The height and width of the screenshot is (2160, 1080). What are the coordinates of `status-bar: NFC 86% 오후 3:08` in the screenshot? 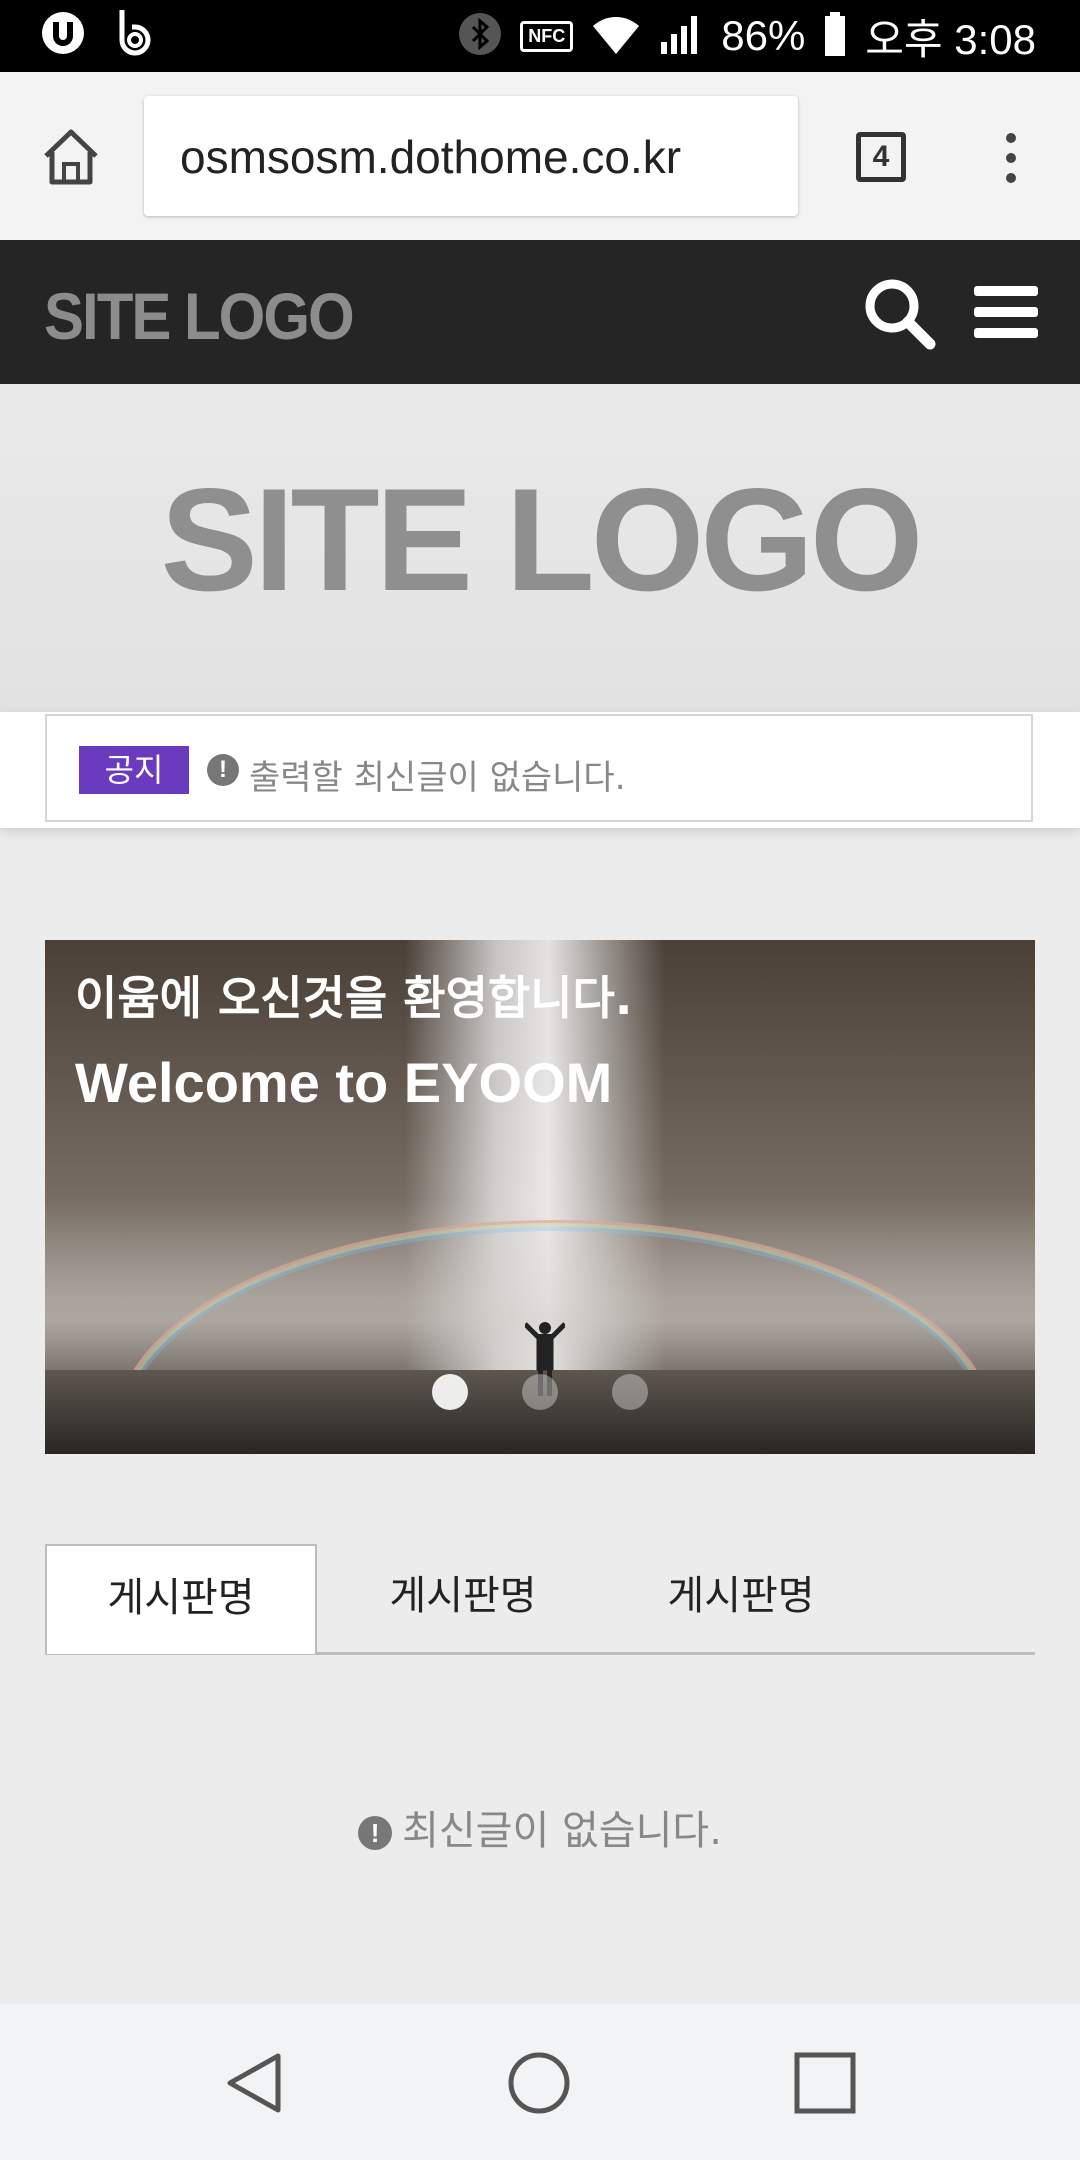 It's located at (540, 36).